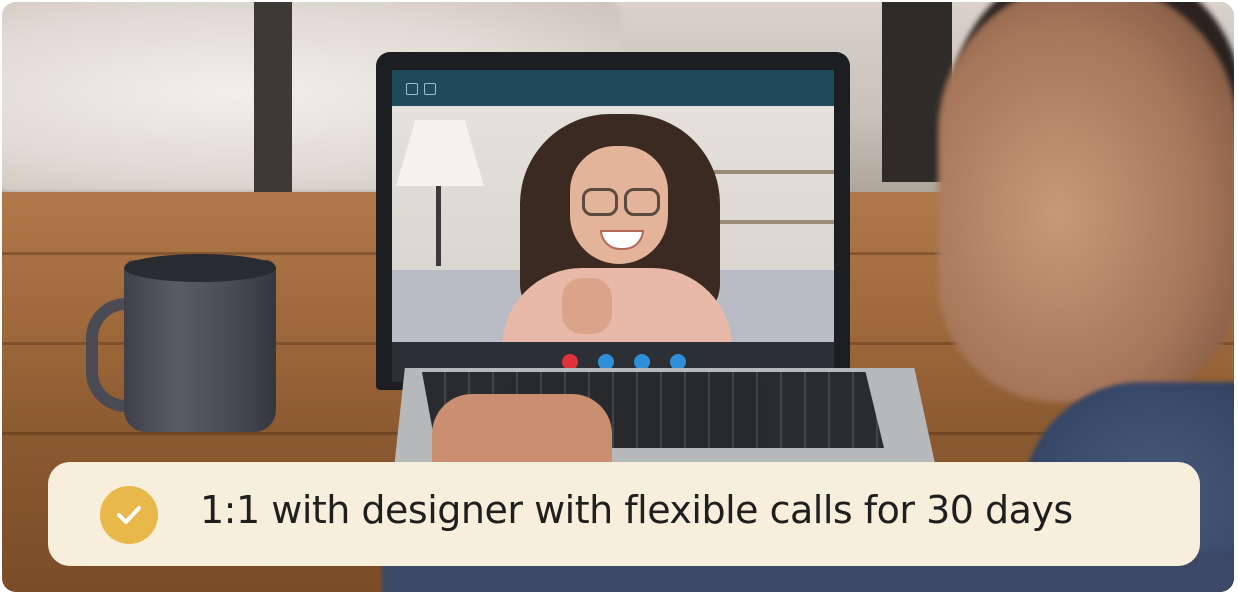  What do you see at coordinates (438, 226) in the screenshot?
I see `lamp-pole` at bounding box center [438, 226].